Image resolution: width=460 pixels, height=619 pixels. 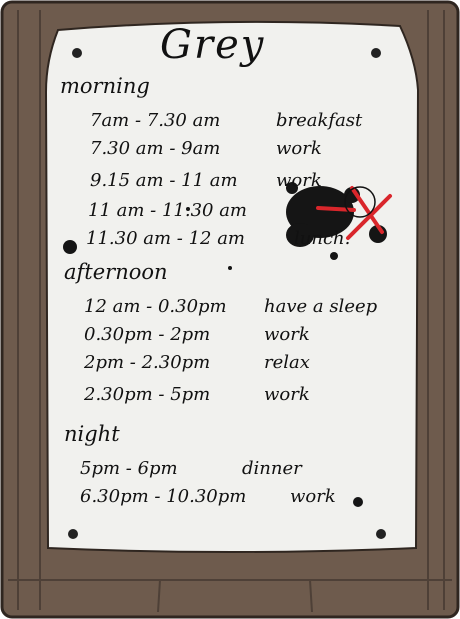 I want to click on schedule-row: 9.15 am - 11 am work, so click(x=206, y=180).